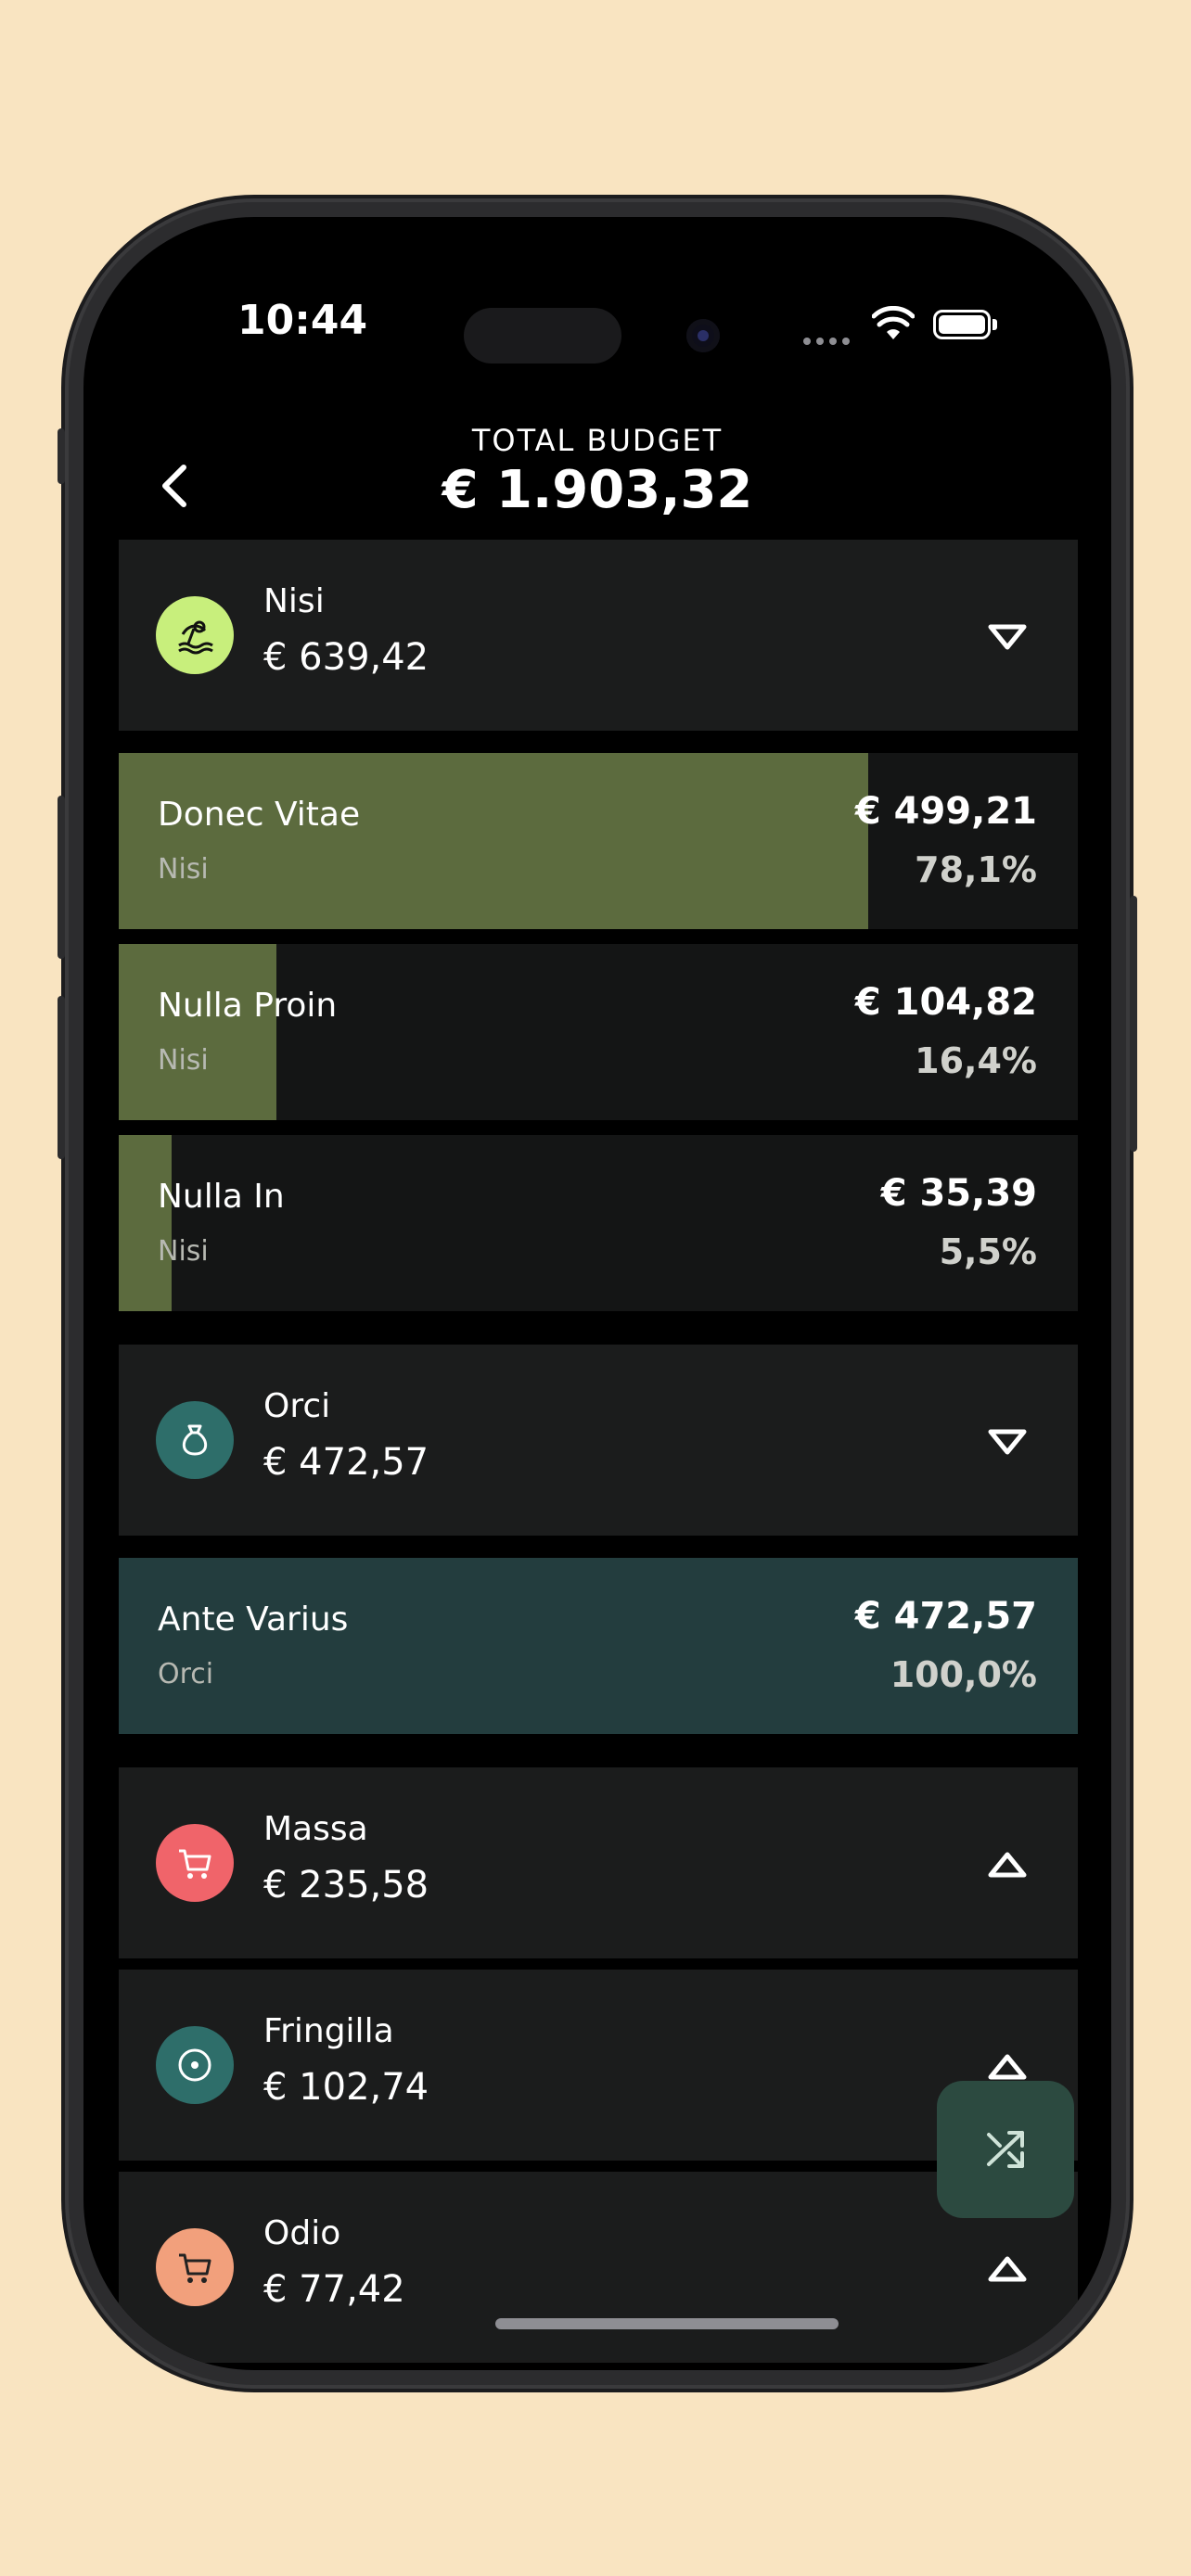 This screenshot has width=1191, height=2576. What do you see at coordinates (598, 1440) in the screenshot?
I see `category-header-orci: Orci € 472,57` at bounding box center [598, 1440].